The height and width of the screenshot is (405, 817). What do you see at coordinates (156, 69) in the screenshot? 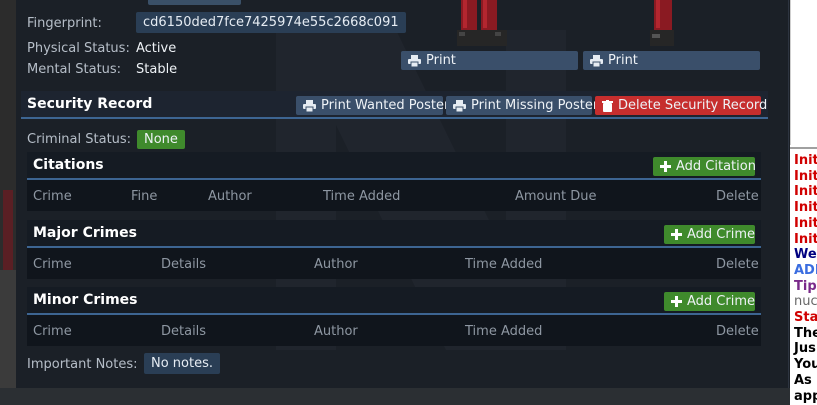
I see `mental-status-value: Stable` at bounding box center [156, 69].